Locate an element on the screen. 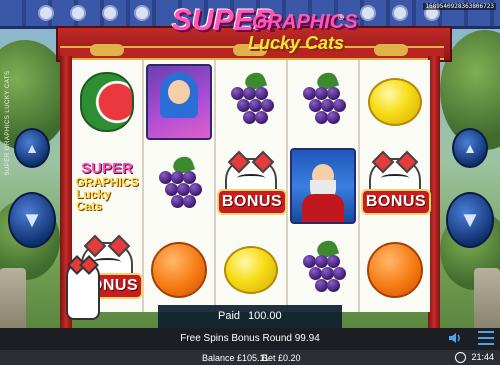 The image size is (500, 365). logo-trademark: ® is located at coordinates (341, 17).